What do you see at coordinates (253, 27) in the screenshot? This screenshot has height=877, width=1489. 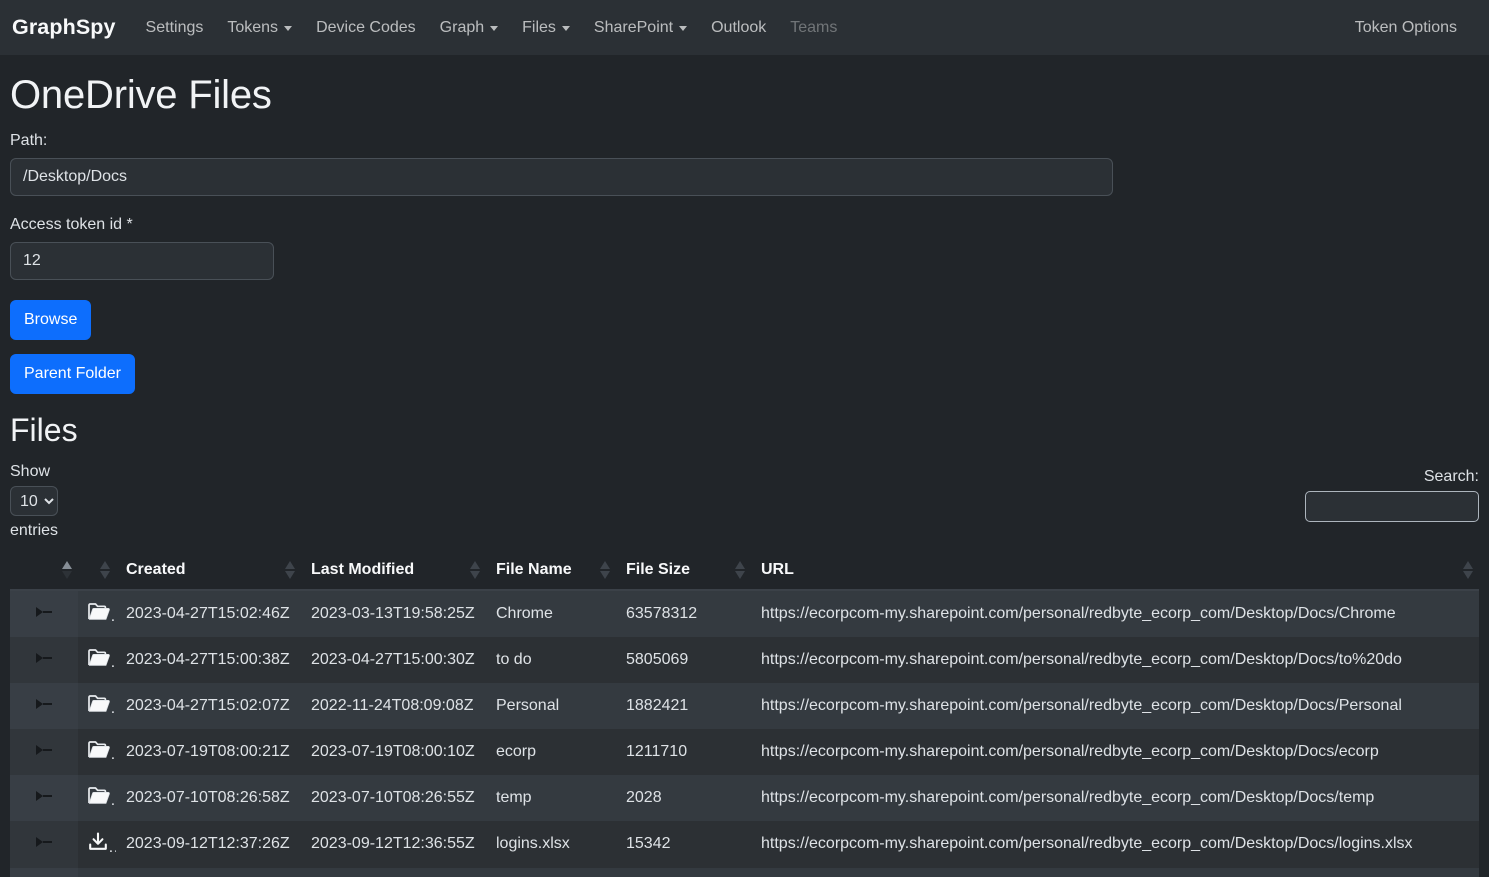 I see `nav-item-label: Tokens` at bounding box center [253, 27].